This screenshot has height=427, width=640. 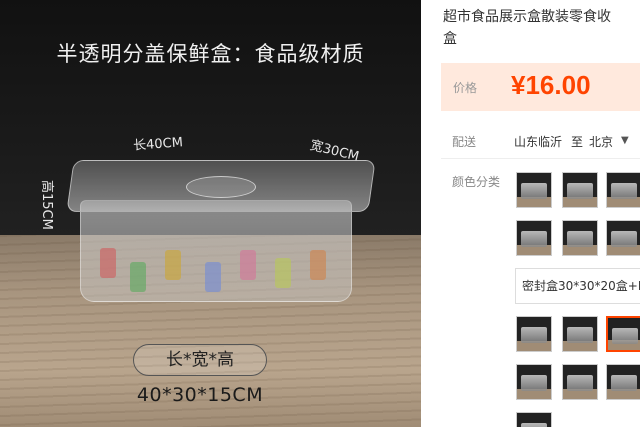 What do you see at coordinates (551, 85) in the screenshot?
I see `price-value: ¥16.00` at bounding box center [551, 85].